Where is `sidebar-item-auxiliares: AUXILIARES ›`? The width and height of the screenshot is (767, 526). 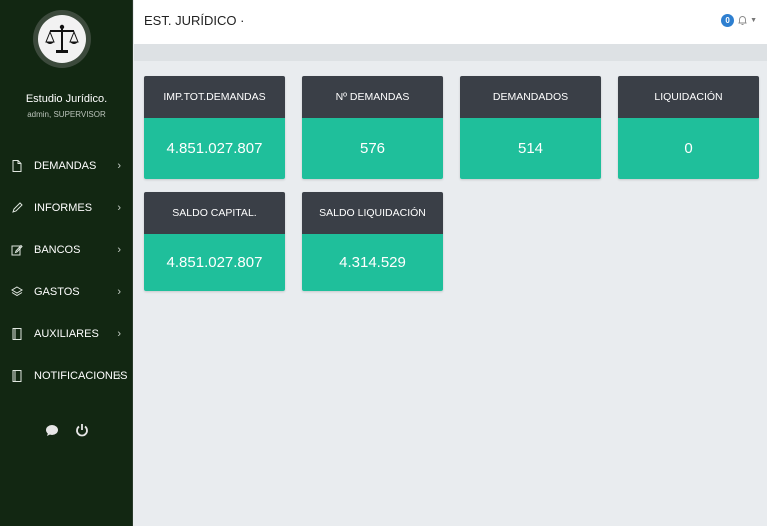 sidebar-item-auxiliares: AUXILIARES › is located at coordinates (66, 334).